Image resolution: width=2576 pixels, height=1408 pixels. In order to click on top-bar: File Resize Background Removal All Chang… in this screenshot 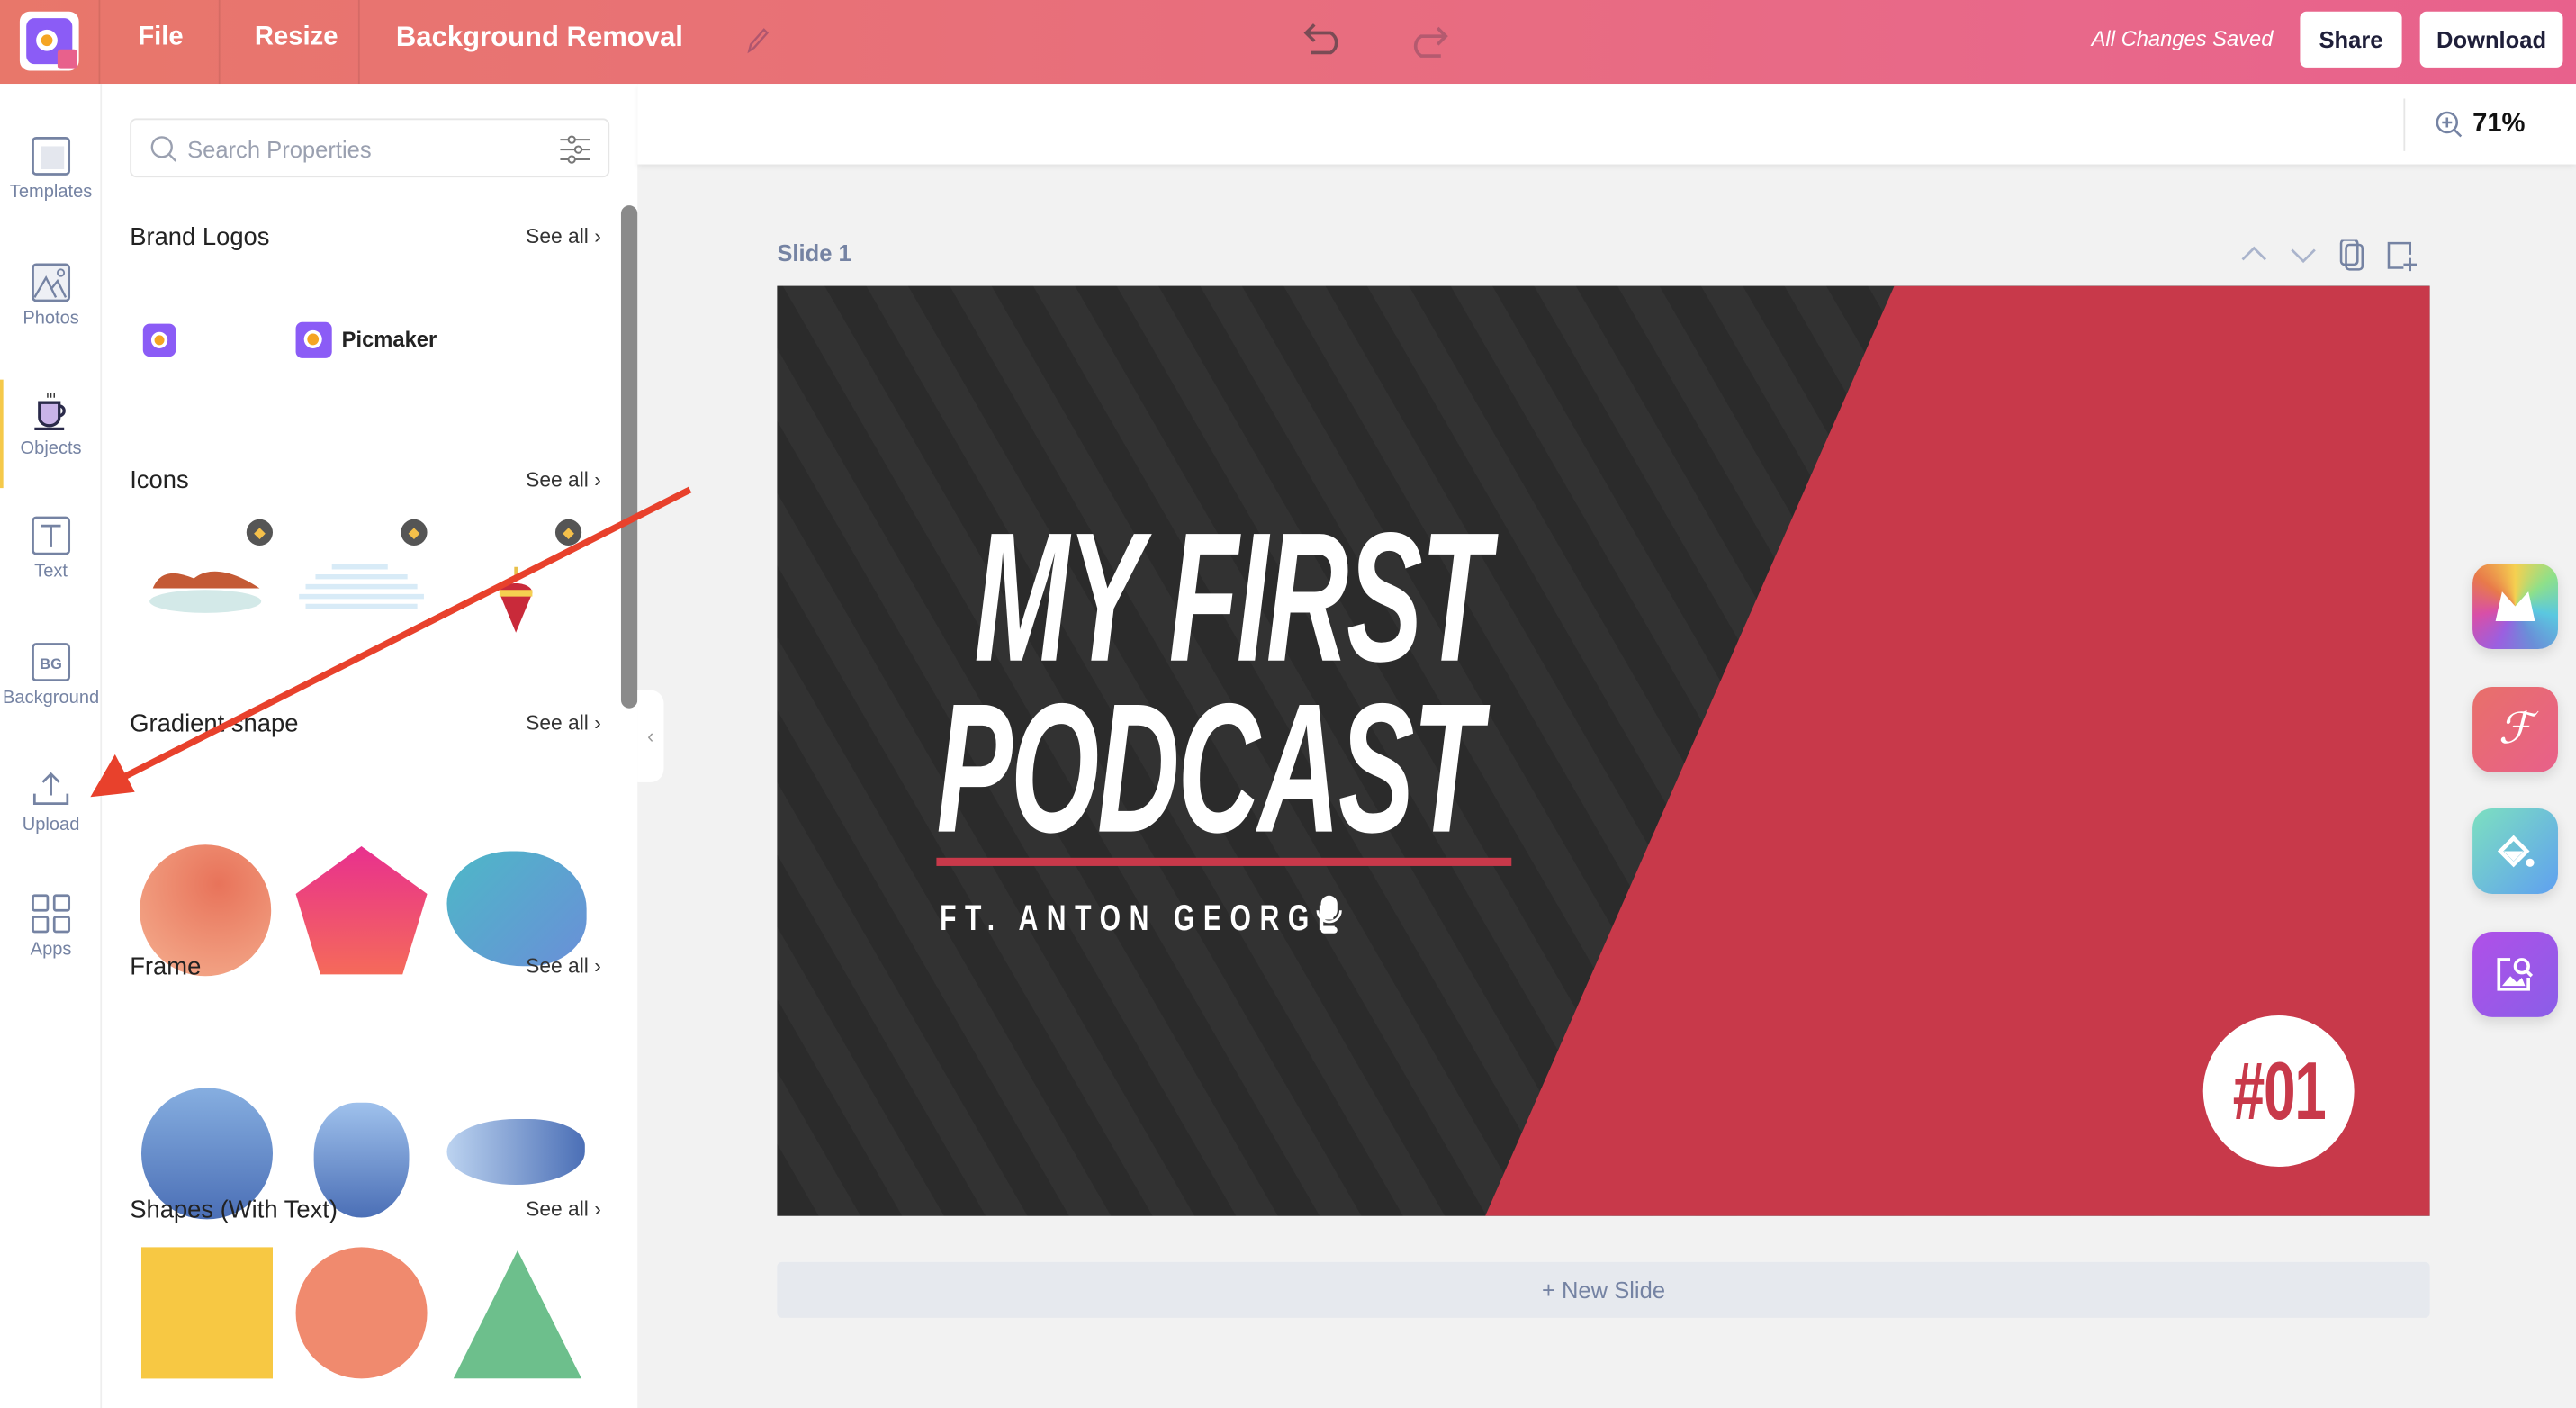, I will do `click(1288, 42)`.